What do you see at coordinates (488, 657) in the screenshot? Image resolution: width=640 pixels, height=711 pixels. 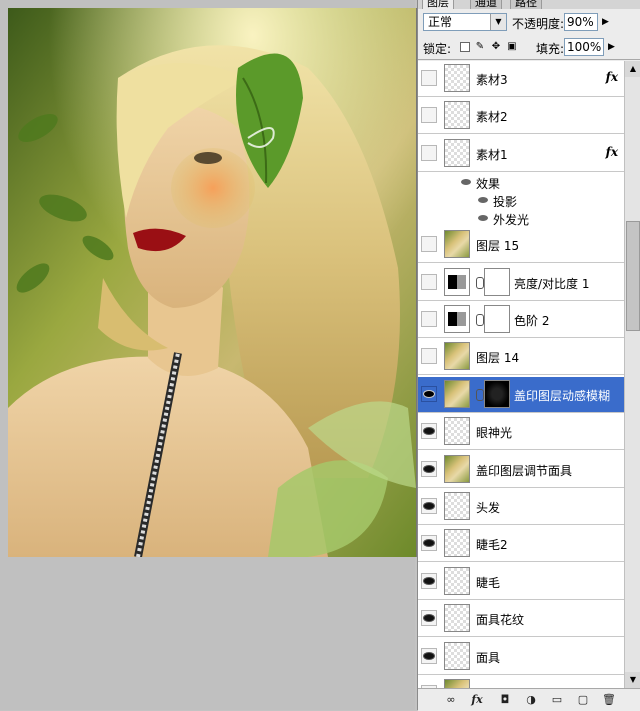 I see `layer-name: 面具` at bounding box center [488, 657].